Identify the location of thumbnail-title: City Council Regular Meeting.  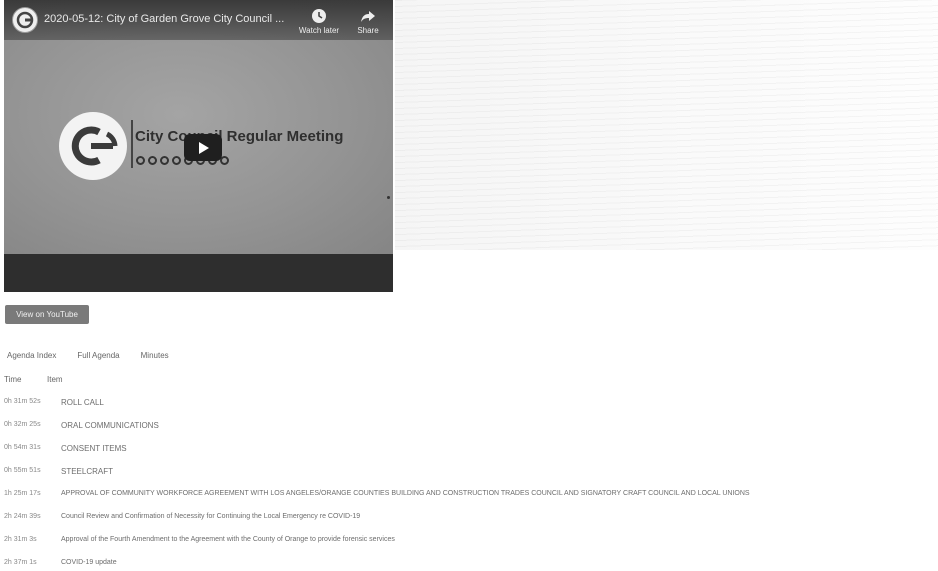
(239, 136).